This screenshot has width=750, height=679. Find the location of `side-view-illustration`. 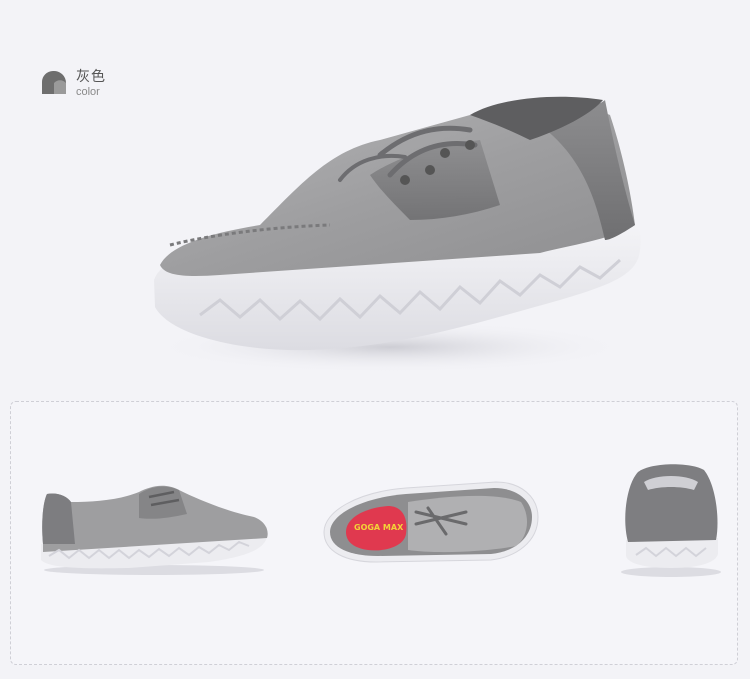

side-view-illustration is located at coordinates (154, 530).